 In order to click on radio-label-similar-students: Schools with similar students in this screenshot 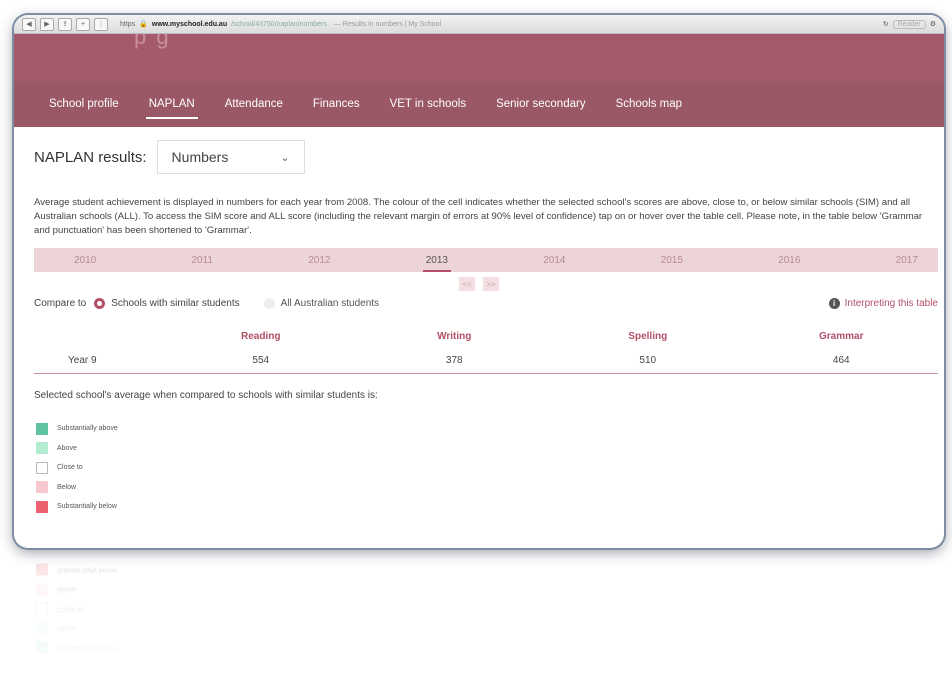, I will do `click(175, 303)`.